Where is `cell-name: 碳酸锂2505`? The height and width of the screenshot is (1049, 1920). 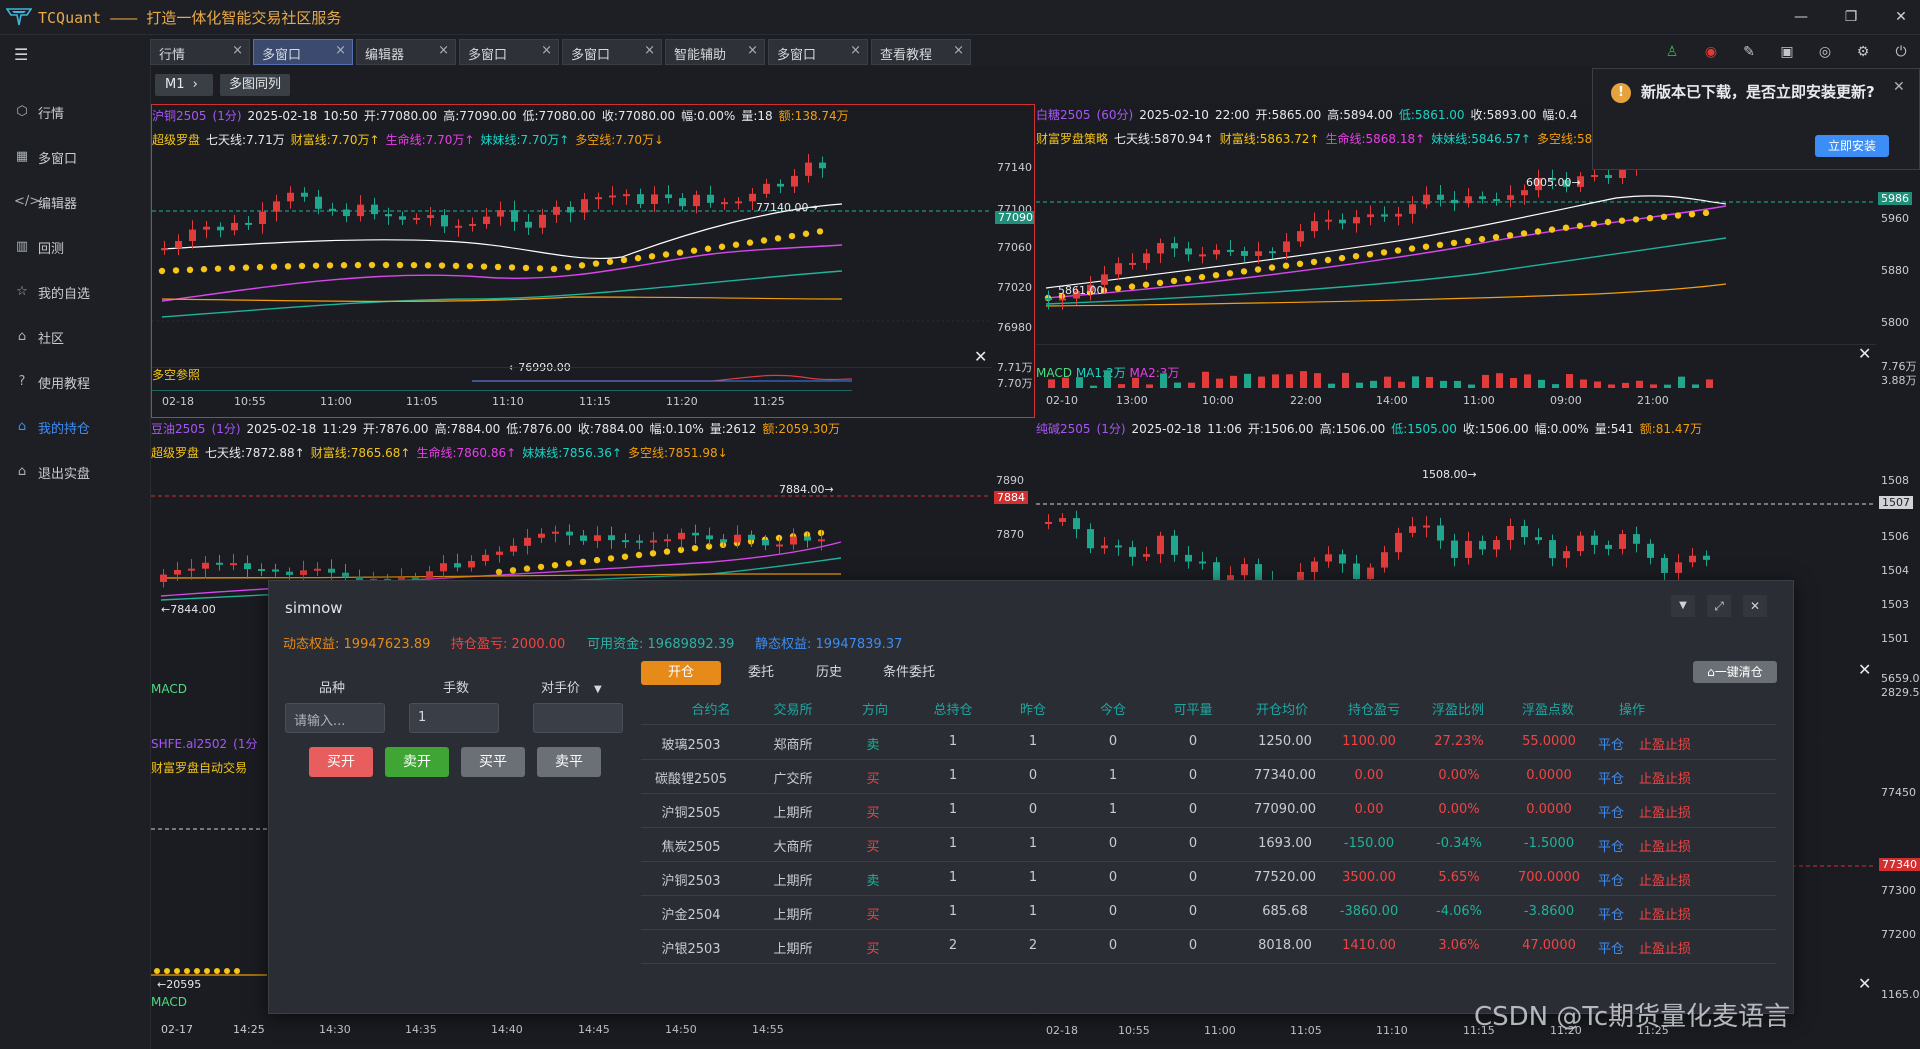
cell-name: 碳酸锂2505 is located at coordinates (691, 779).